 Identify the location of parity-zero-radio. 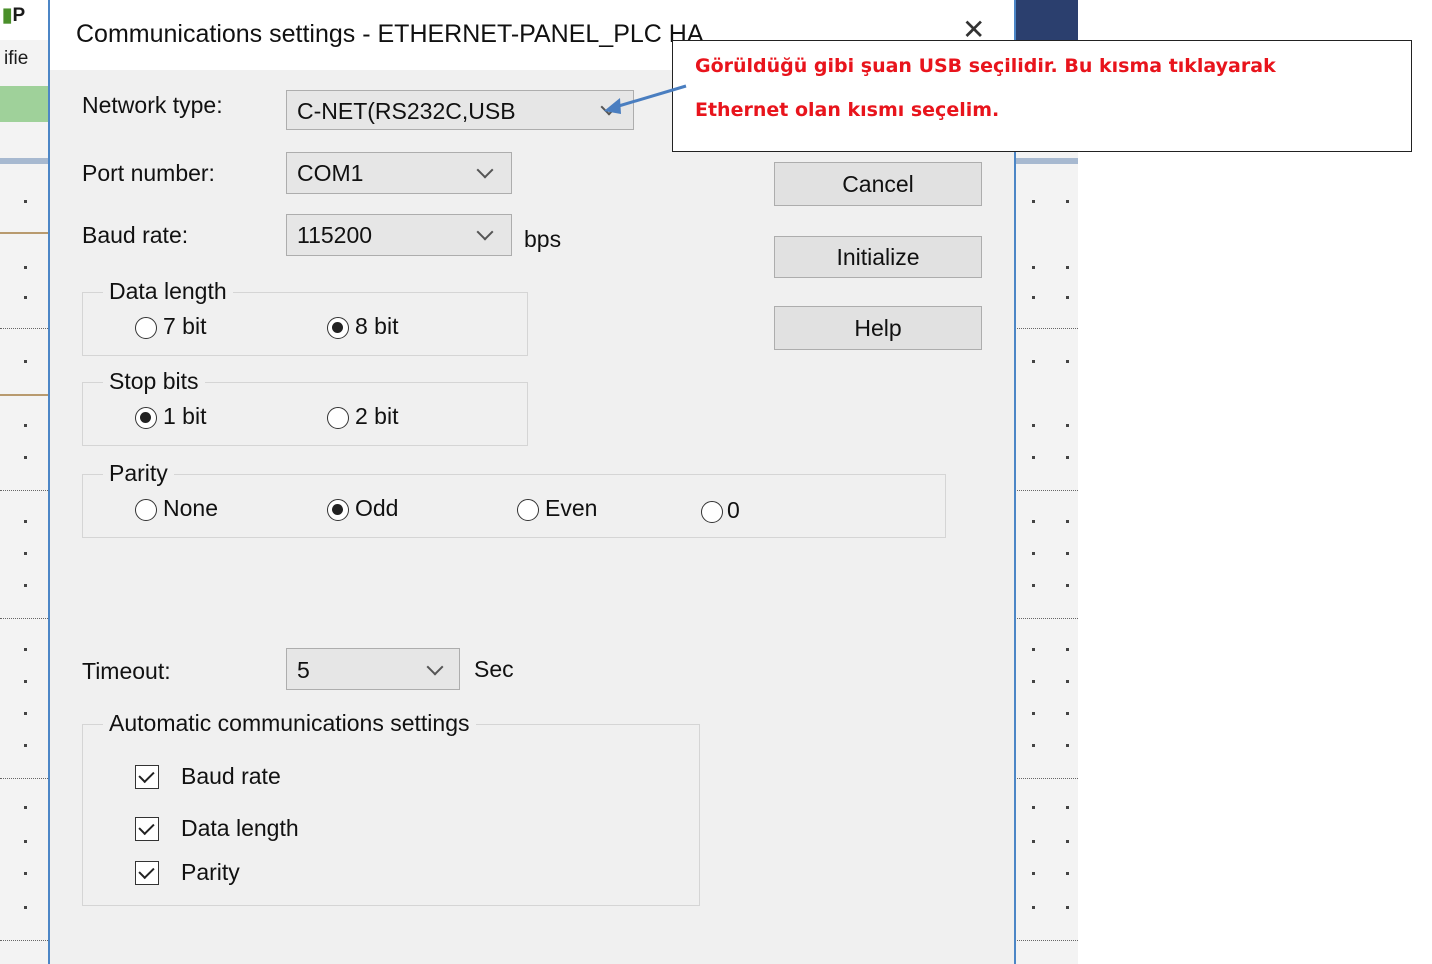
(712, 512).